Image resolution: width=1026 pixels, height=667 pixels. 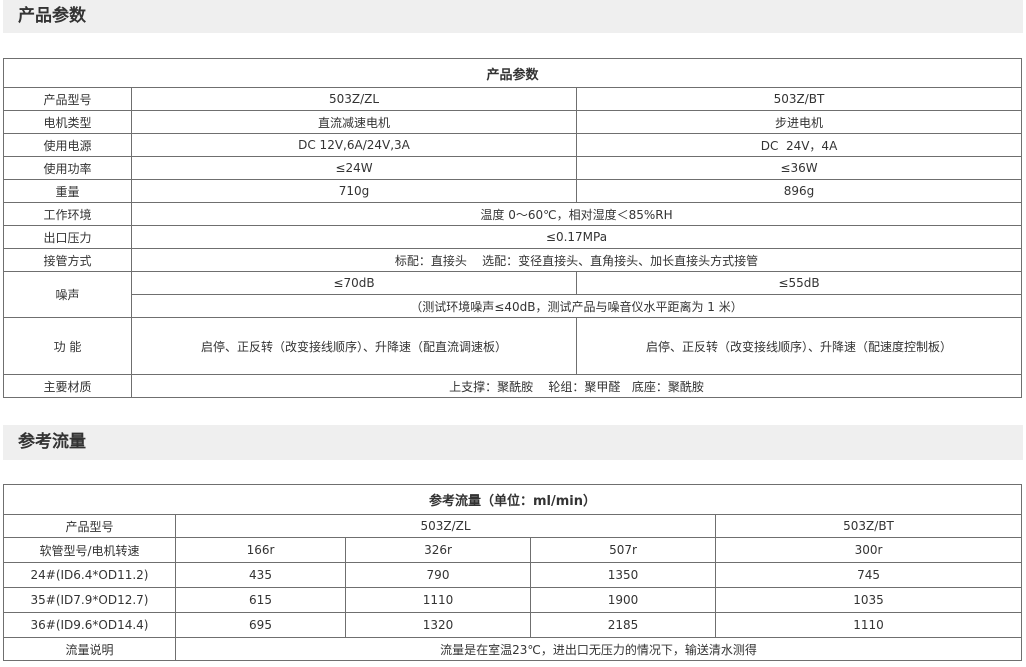 I want to click on cell-value: 166r, so click(x=260, y=550).